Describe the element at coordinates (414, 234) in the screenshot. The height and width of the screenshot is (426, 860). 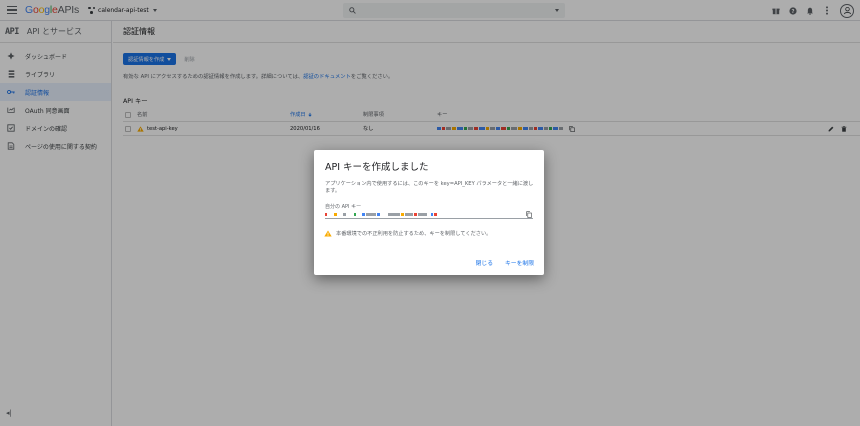
I see `warning-text: 本番環境での不正利用を防止するため、キーを制限してください。` at that location.